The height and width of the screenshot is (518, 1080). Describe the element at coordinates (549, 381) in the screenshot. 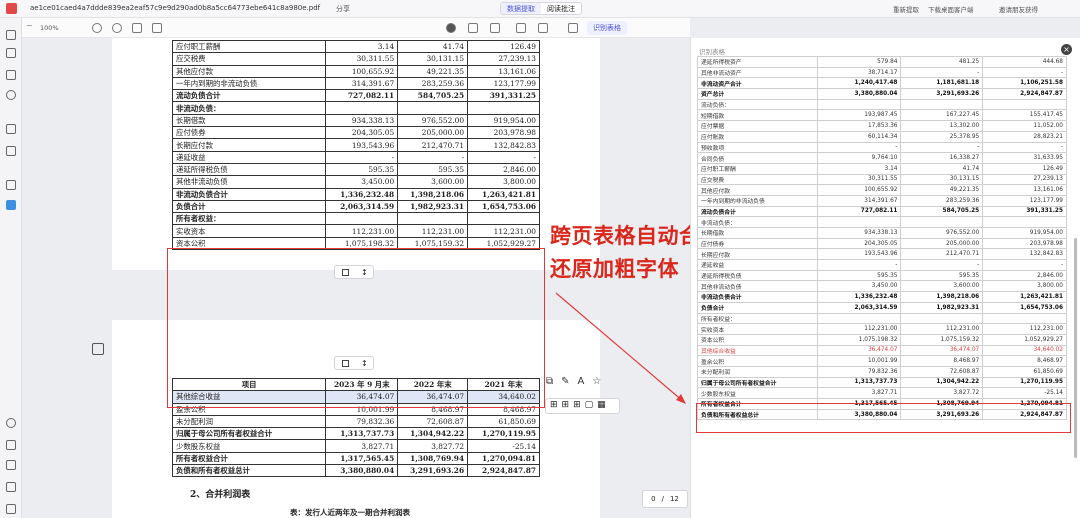

I see `copy-icon: ⧉` at that location.